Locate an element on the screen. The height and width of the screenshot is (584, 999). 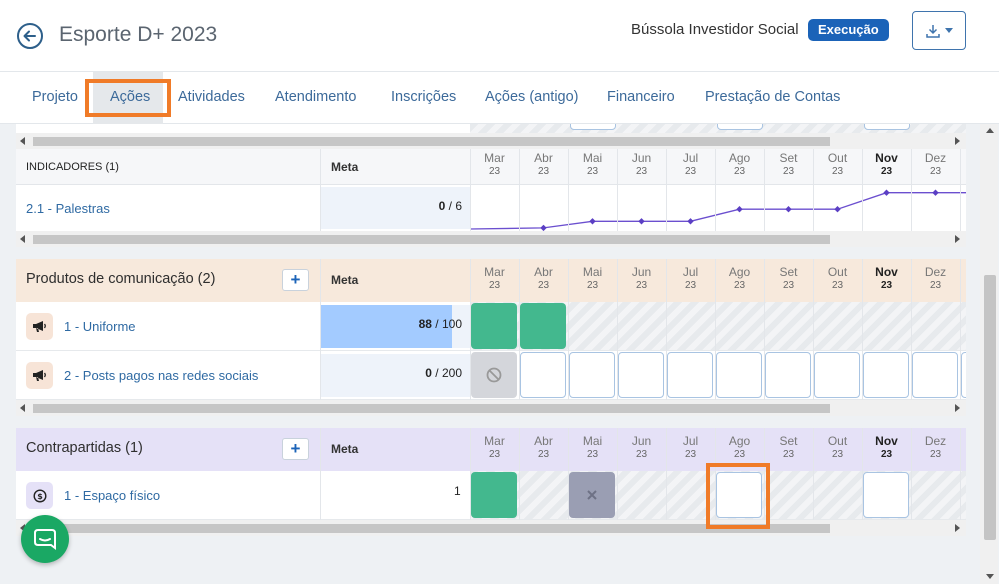
vertical-scrollbar-thumb is located at coordinates (990, 407).